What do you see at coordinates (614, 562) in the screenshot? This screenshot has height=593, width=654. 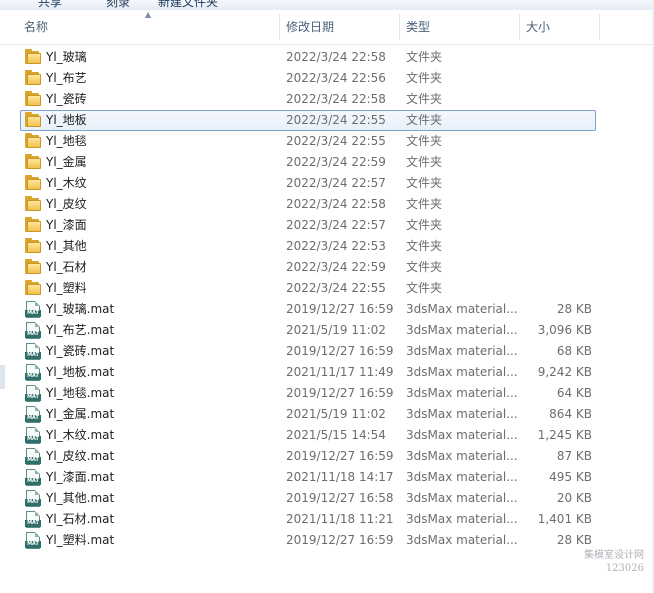 I see `watermark: 集模室设计网 123026` at bounding box center [614, 562].